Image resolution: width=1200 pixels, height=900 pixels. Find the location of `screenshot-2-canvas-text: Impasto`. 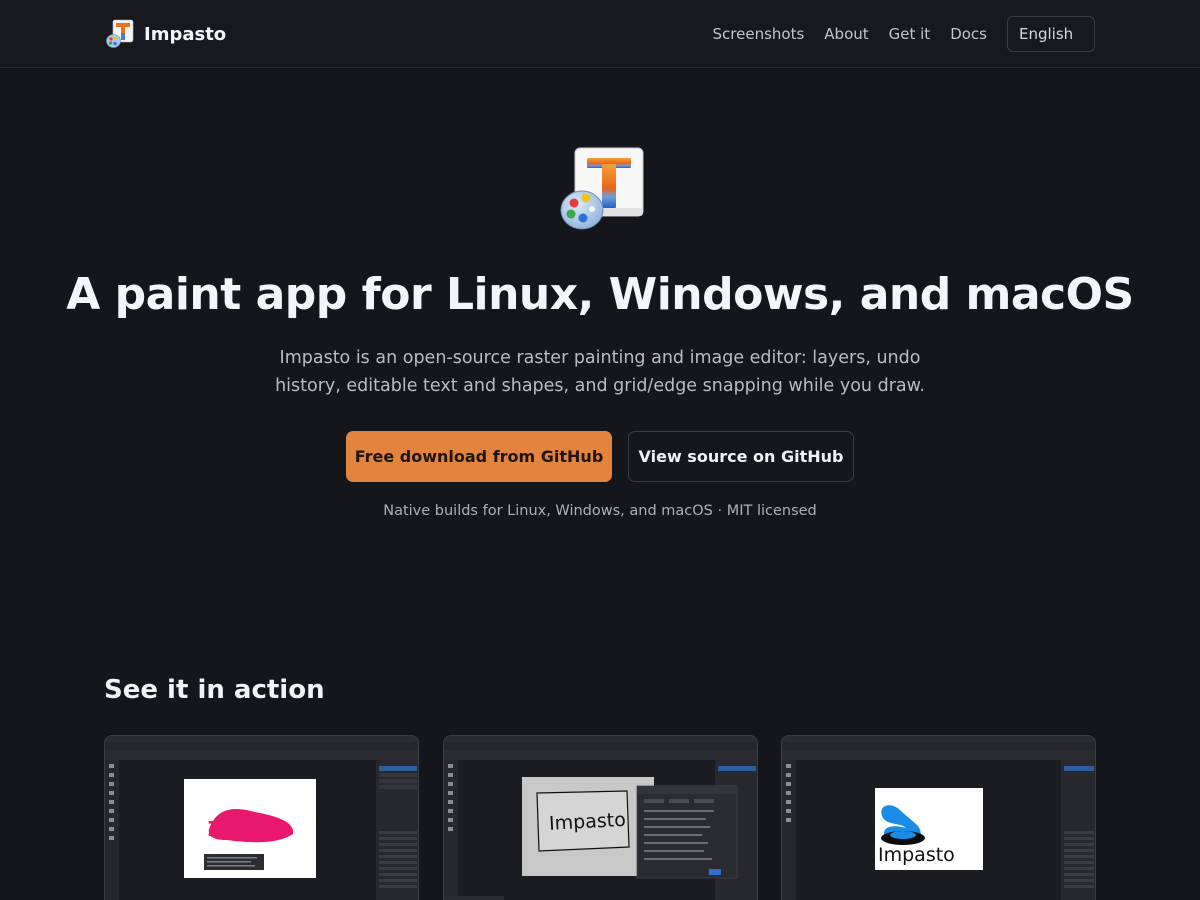

screenshot-2-canvas-text: Impasto is located at coordinates (588, 822).